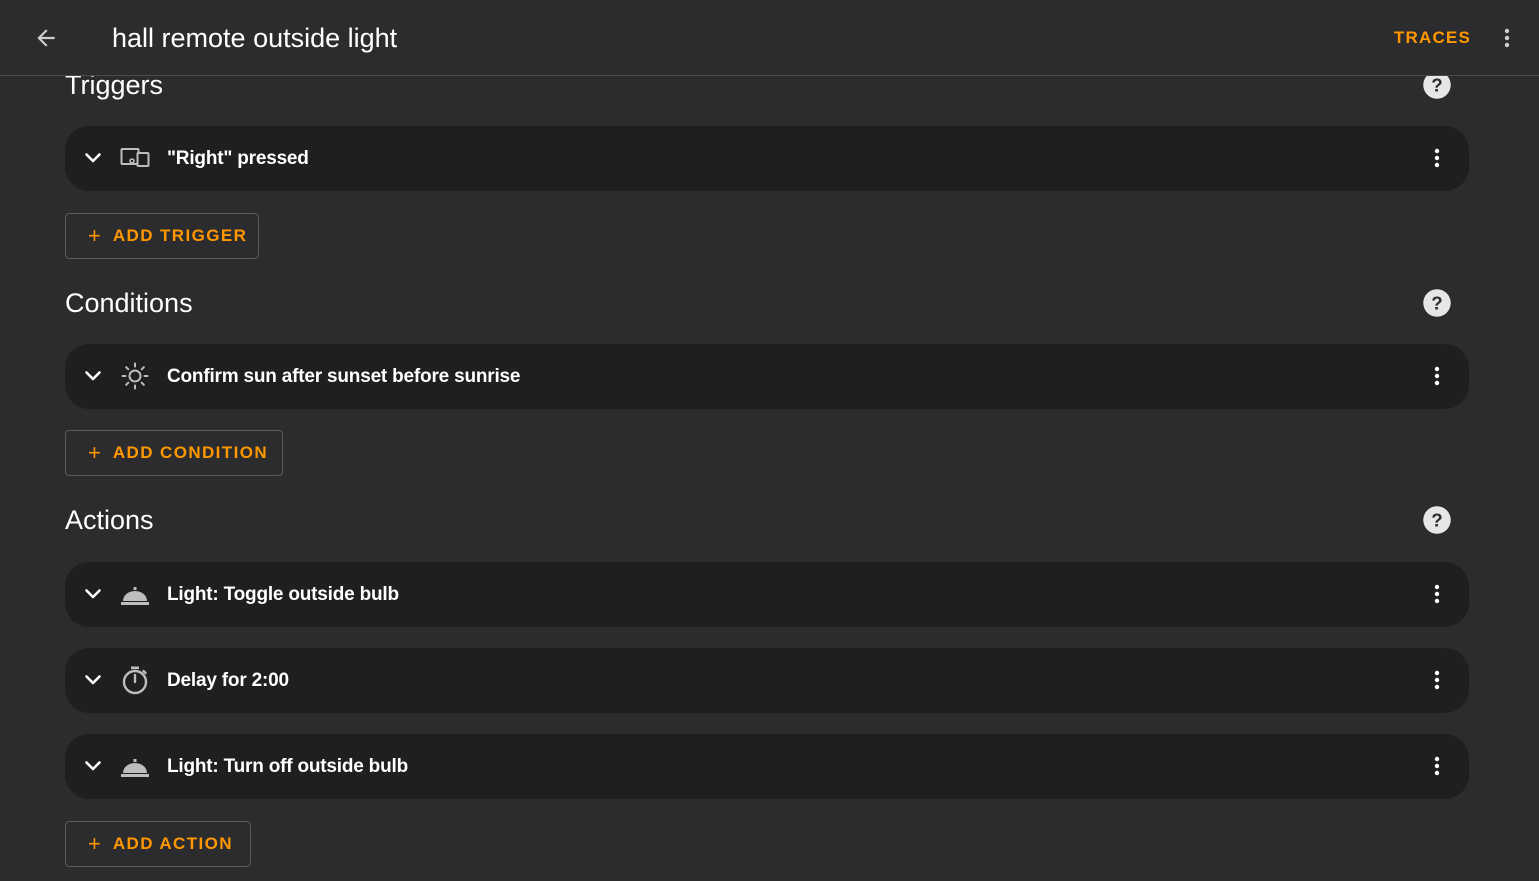 The width and height of the screenshot is (1539, 881). What do you see at coordinates (135, 376) in the screenshot?
I see `sun-icon` at bounding box center [135, 376].